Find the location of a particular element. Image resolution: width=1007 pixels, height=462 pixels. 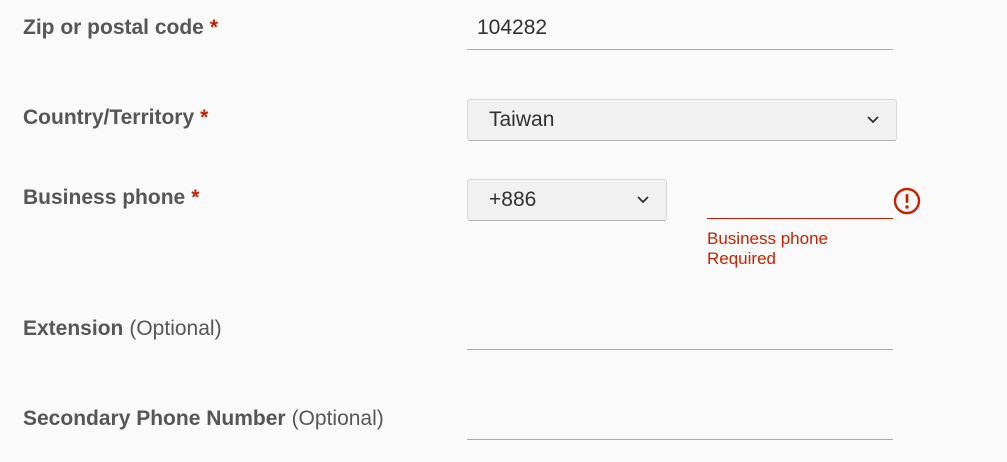

country-selected-value: Taiwan is located at coordinates (522, 119).